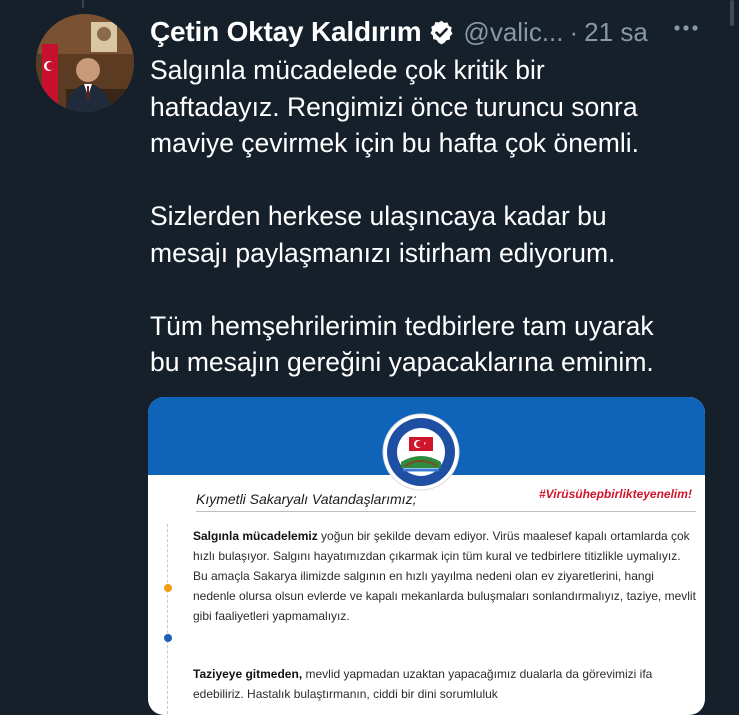  Describe the element at coordinates (732, 13) in the screenshot. I see `scrollbar` at that location.